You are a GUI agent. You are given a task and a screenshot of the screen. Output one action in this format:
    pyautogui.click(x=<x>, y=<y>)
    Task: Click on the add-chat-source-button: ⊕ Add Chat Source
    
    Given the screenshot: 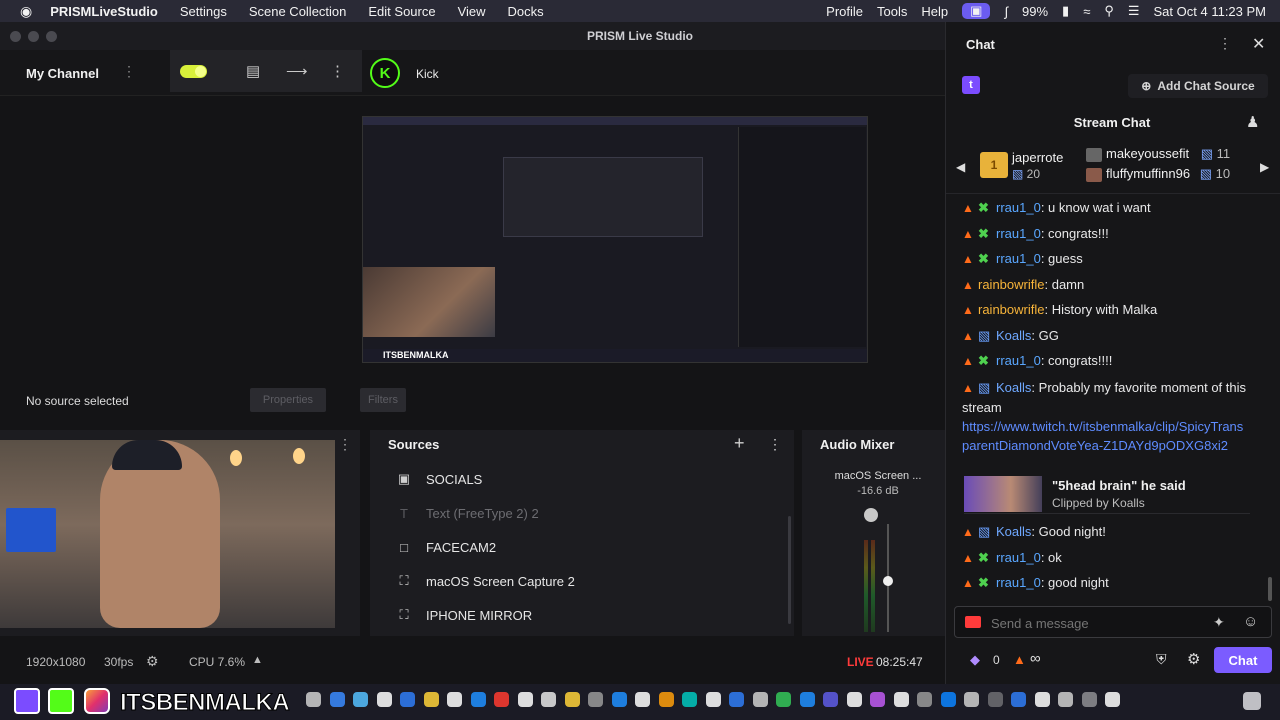 What is the action you would take?
    pyautogui.click(x=1198, y=86)
    